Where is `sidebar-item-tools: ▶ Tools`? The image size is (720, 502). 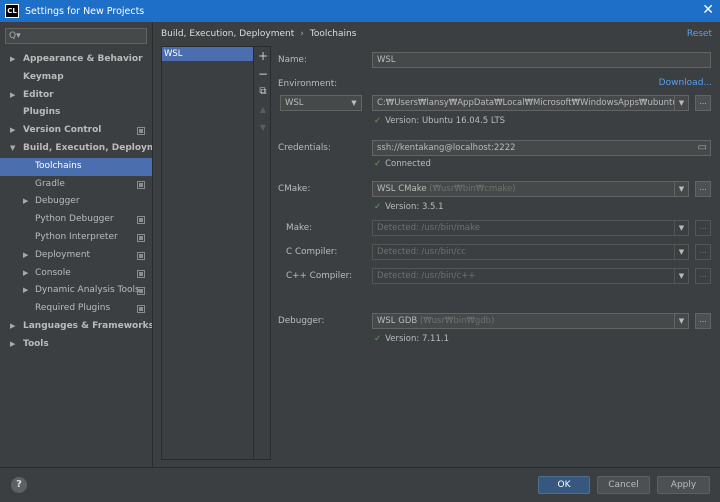
sidebar-item-tools: ▶ Tools is located at coordinates (76, 345).